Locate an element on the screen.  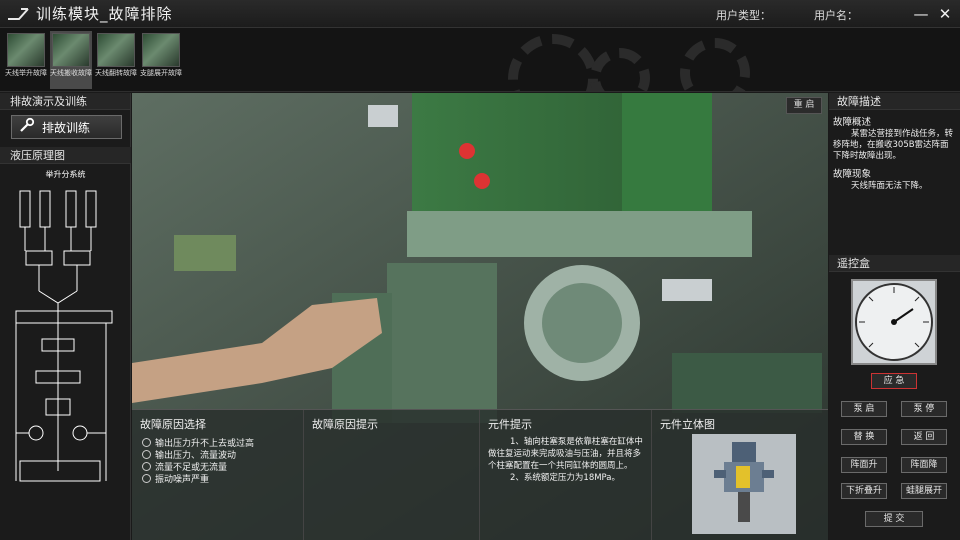
fault-overview-label: 故障概述 is located at coordinates (852, 122).